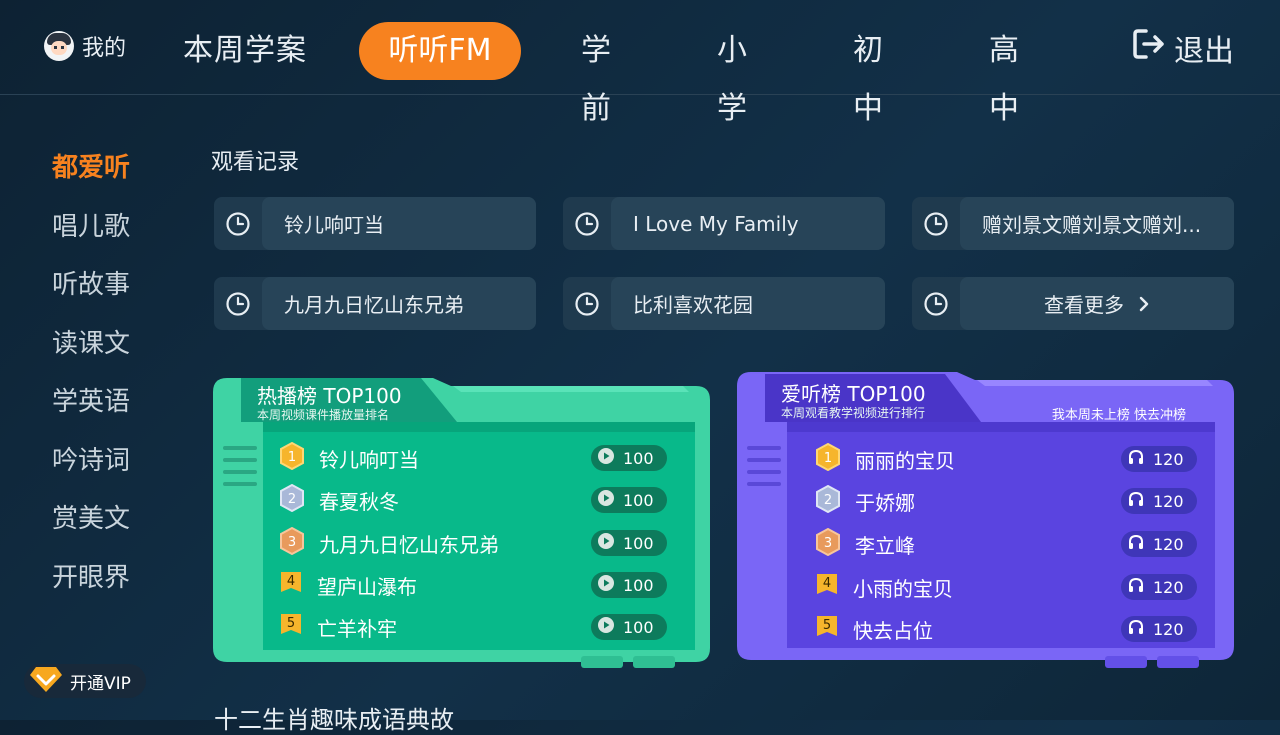 This screenshot has width=1280, height=735. Describe the element at coordinates (1144, 304) in the screenshot. I see `chevron-right-icon` at that location.